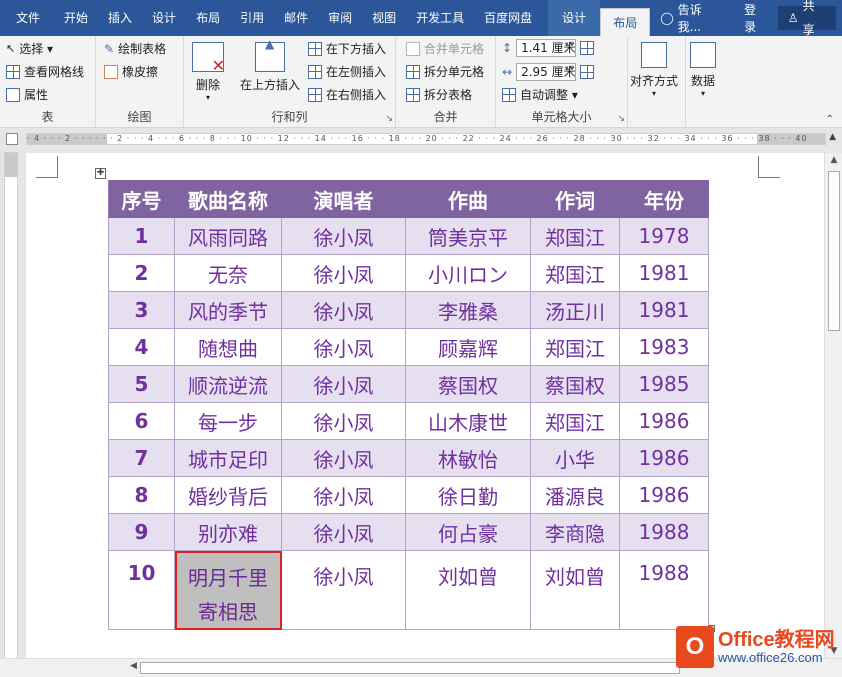 This screenshot has height=677, width=842. What do you see at coordinates (141, 273) in the screenshot?
I see `cell-index: 2` at bounding box center [141, 273].